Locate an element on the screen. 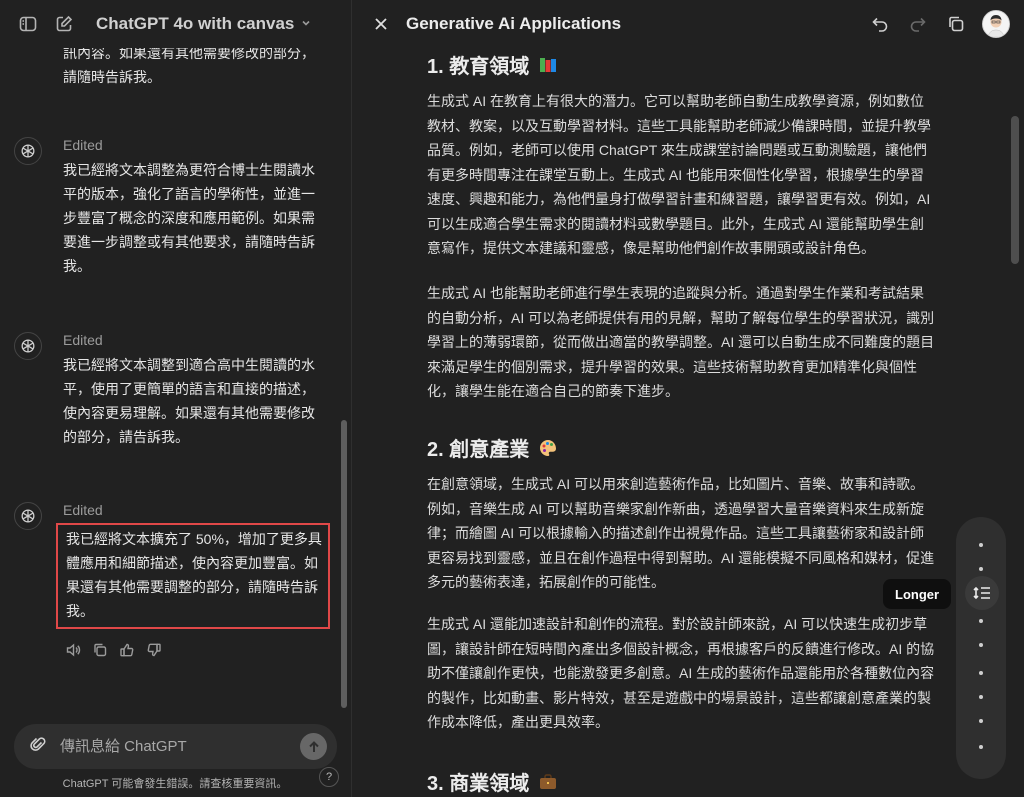 The width and height of the screenshot is (1024, 797). section-heading-text: 3. 商業領域 is located at coordinates (478, 784).